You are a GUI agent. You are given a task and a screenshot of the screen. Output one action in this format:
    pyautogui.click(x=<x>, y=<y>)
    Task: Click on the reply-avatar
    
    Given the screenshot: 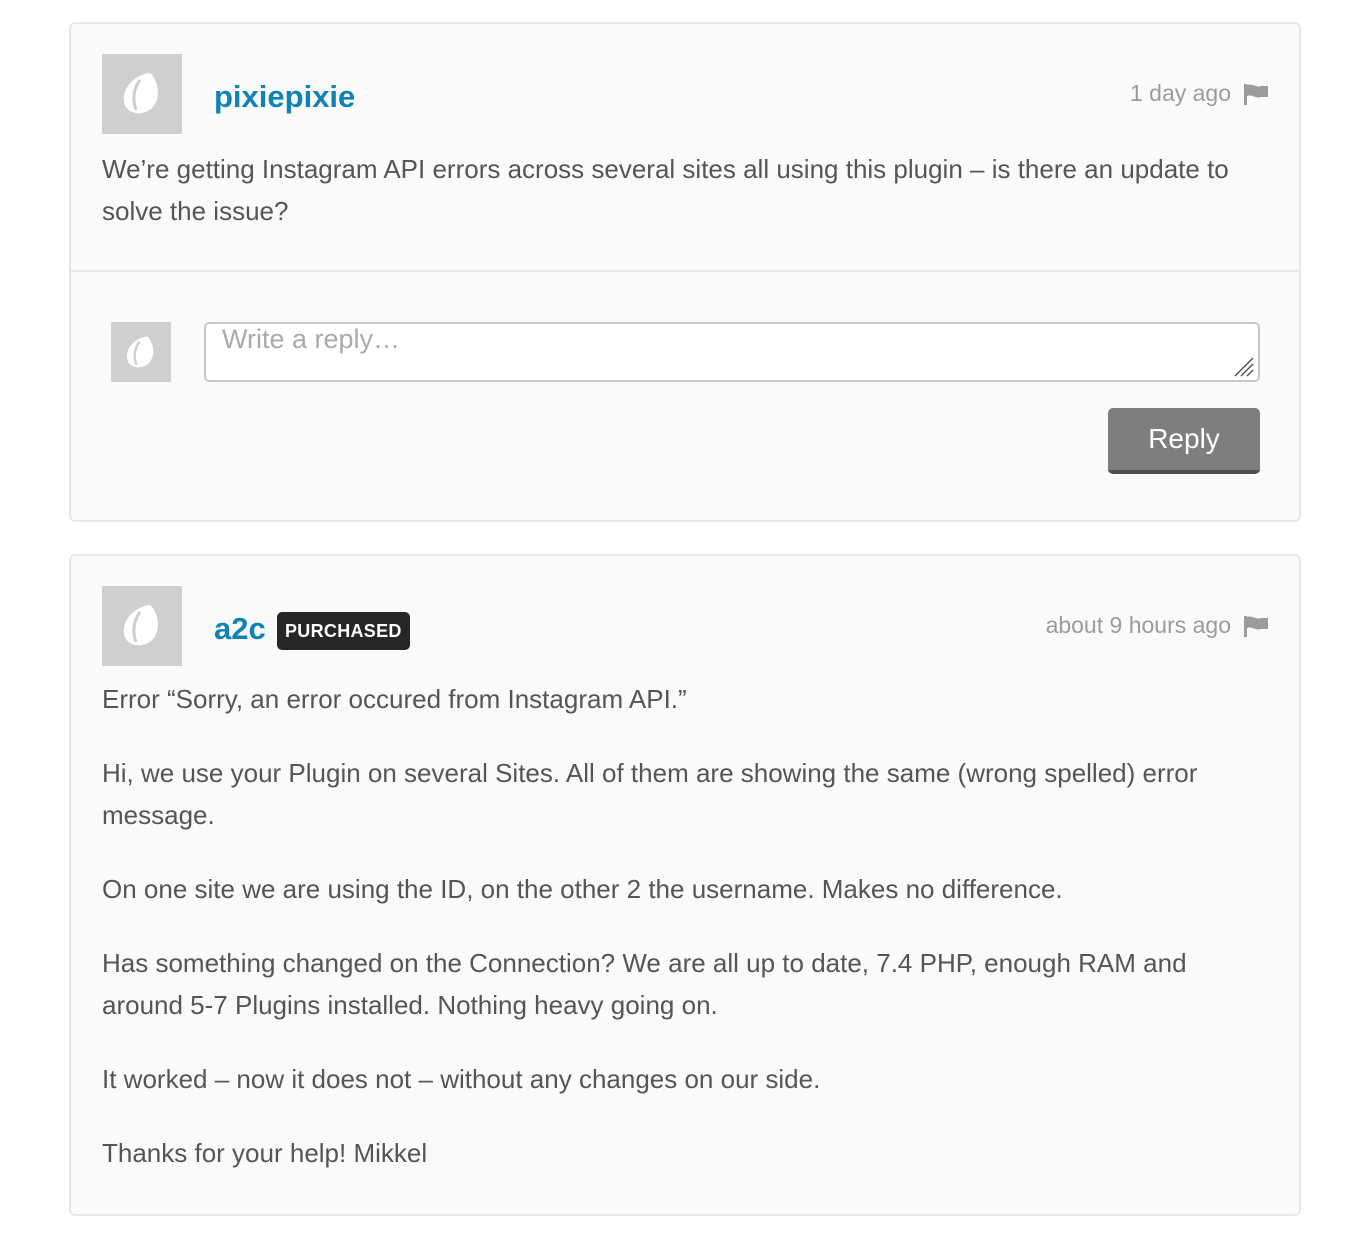 What is the action you would take?
    pyautogui.click(x=141, y=352)
    